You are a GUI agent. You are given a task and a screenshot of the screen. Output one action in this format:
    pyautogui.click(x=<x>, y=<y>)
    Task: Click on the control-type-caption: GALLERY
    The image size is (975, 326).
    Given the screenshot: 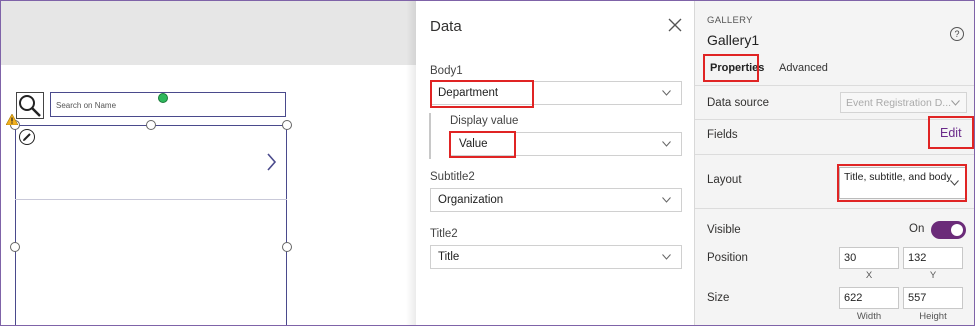 What is the action you would take?
    pyautogui.click(x=730, y=20)
    